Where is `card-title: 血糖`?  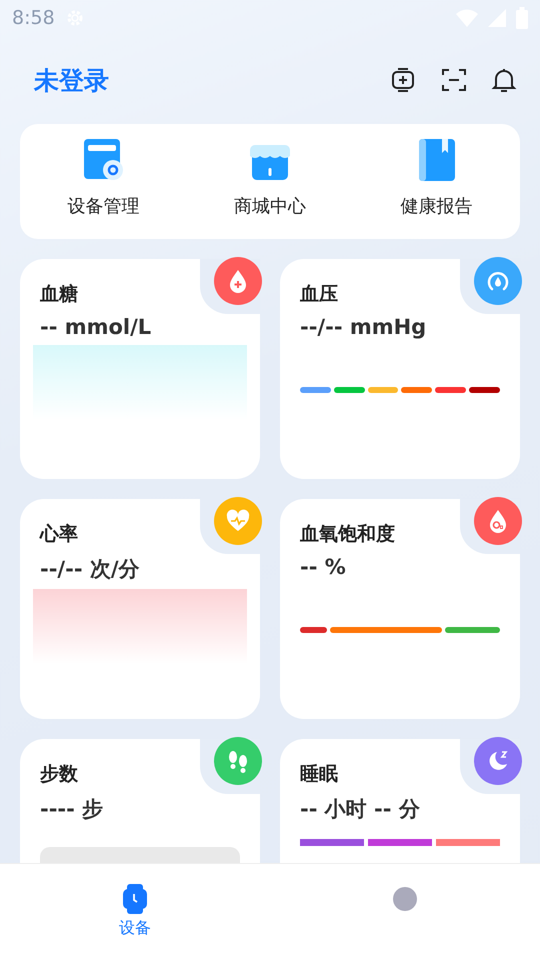
card-title: 血糖 is located at coordinates (59, 294).